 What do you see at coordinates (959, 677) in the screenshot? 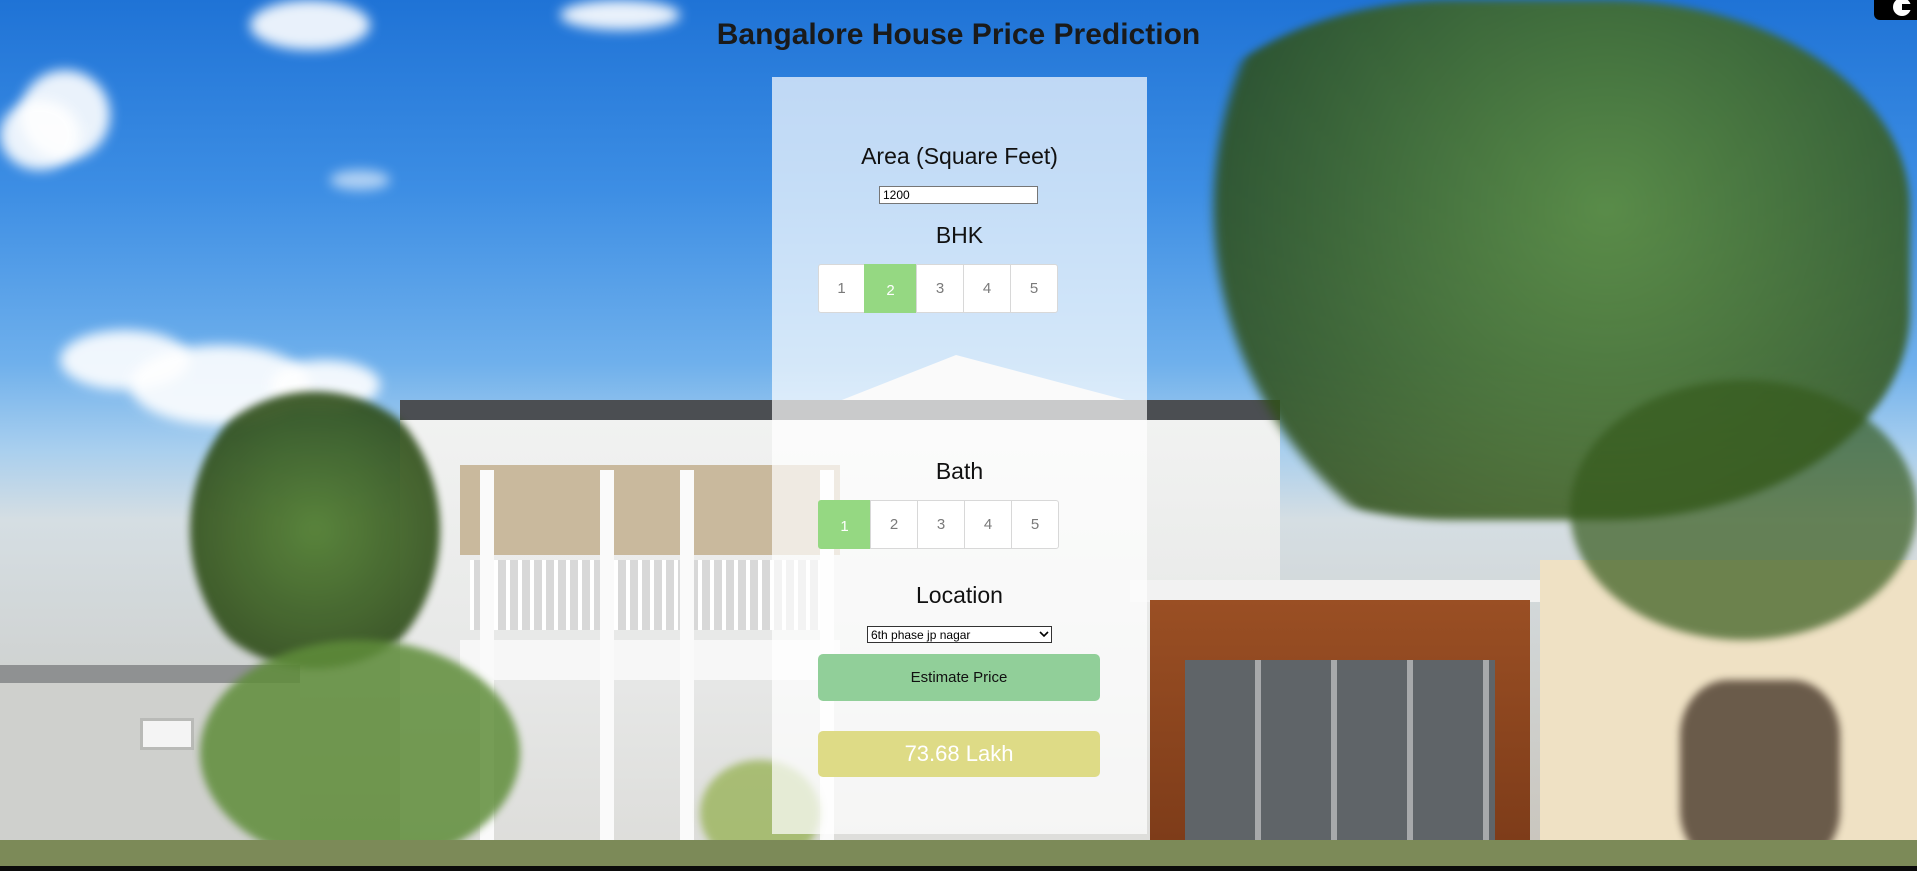
I see `estimate-price-button: Estimate Price` at bounding box center [959, 677].